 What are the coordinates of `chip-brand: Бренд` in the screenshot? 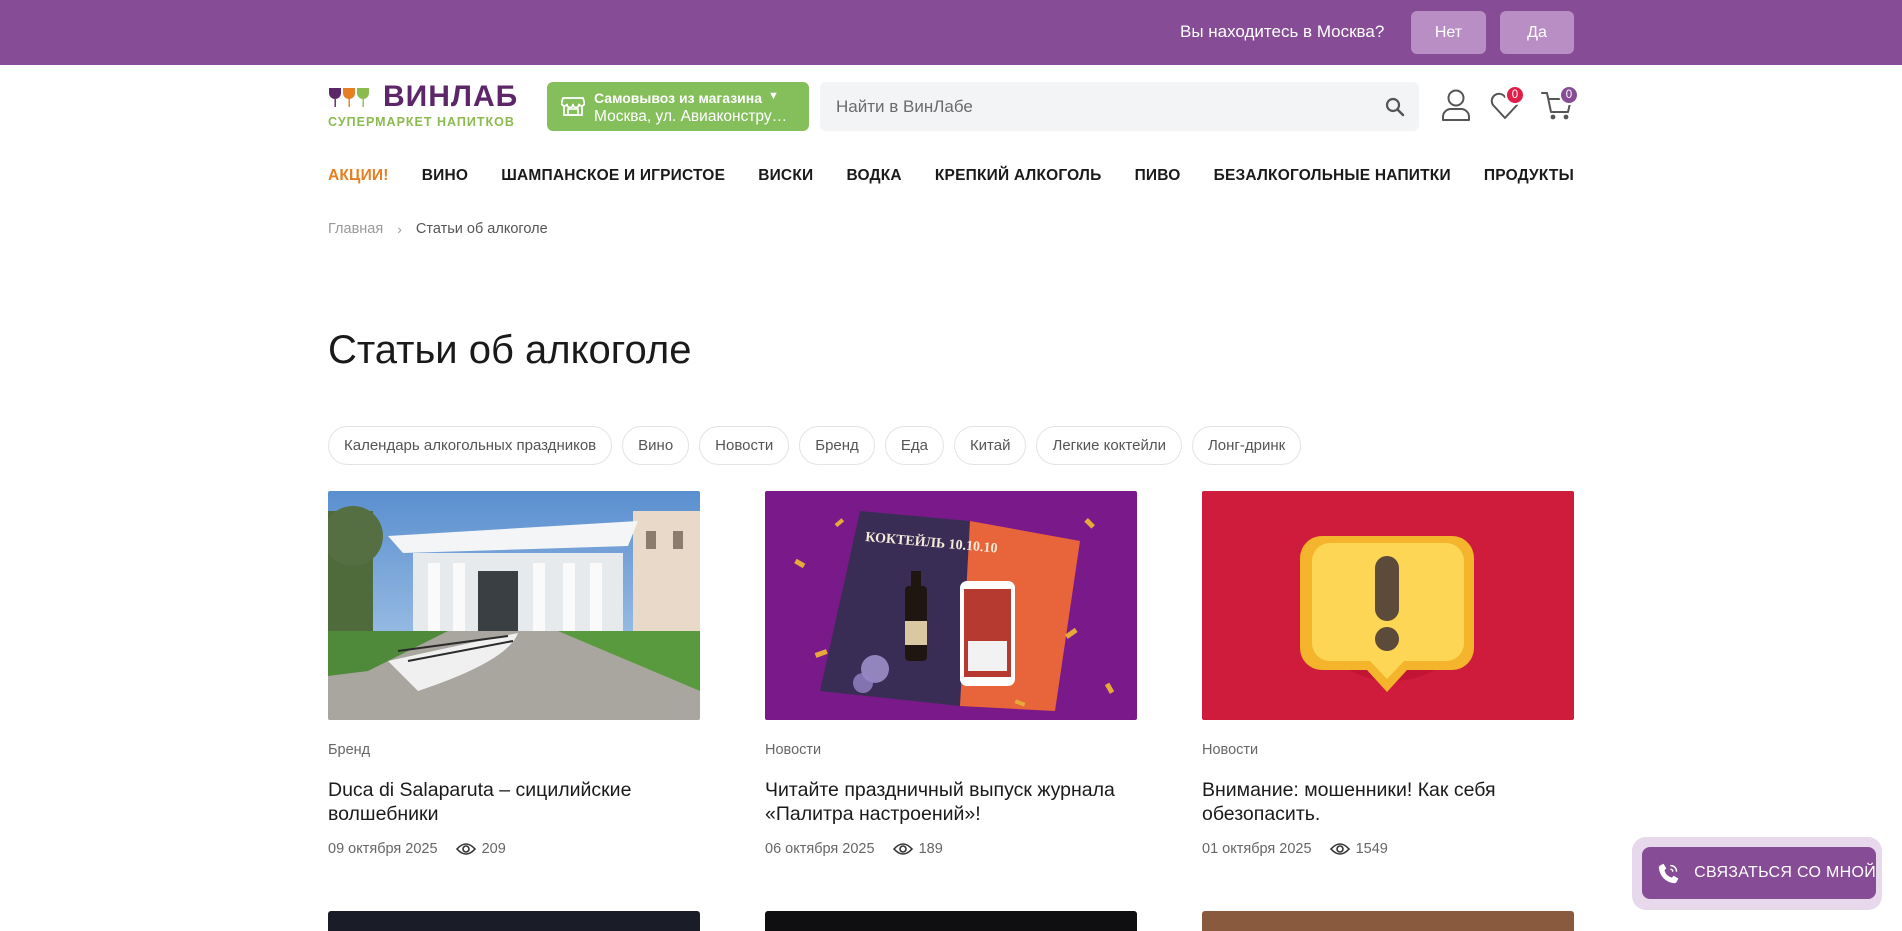 It's located at (837, 445).